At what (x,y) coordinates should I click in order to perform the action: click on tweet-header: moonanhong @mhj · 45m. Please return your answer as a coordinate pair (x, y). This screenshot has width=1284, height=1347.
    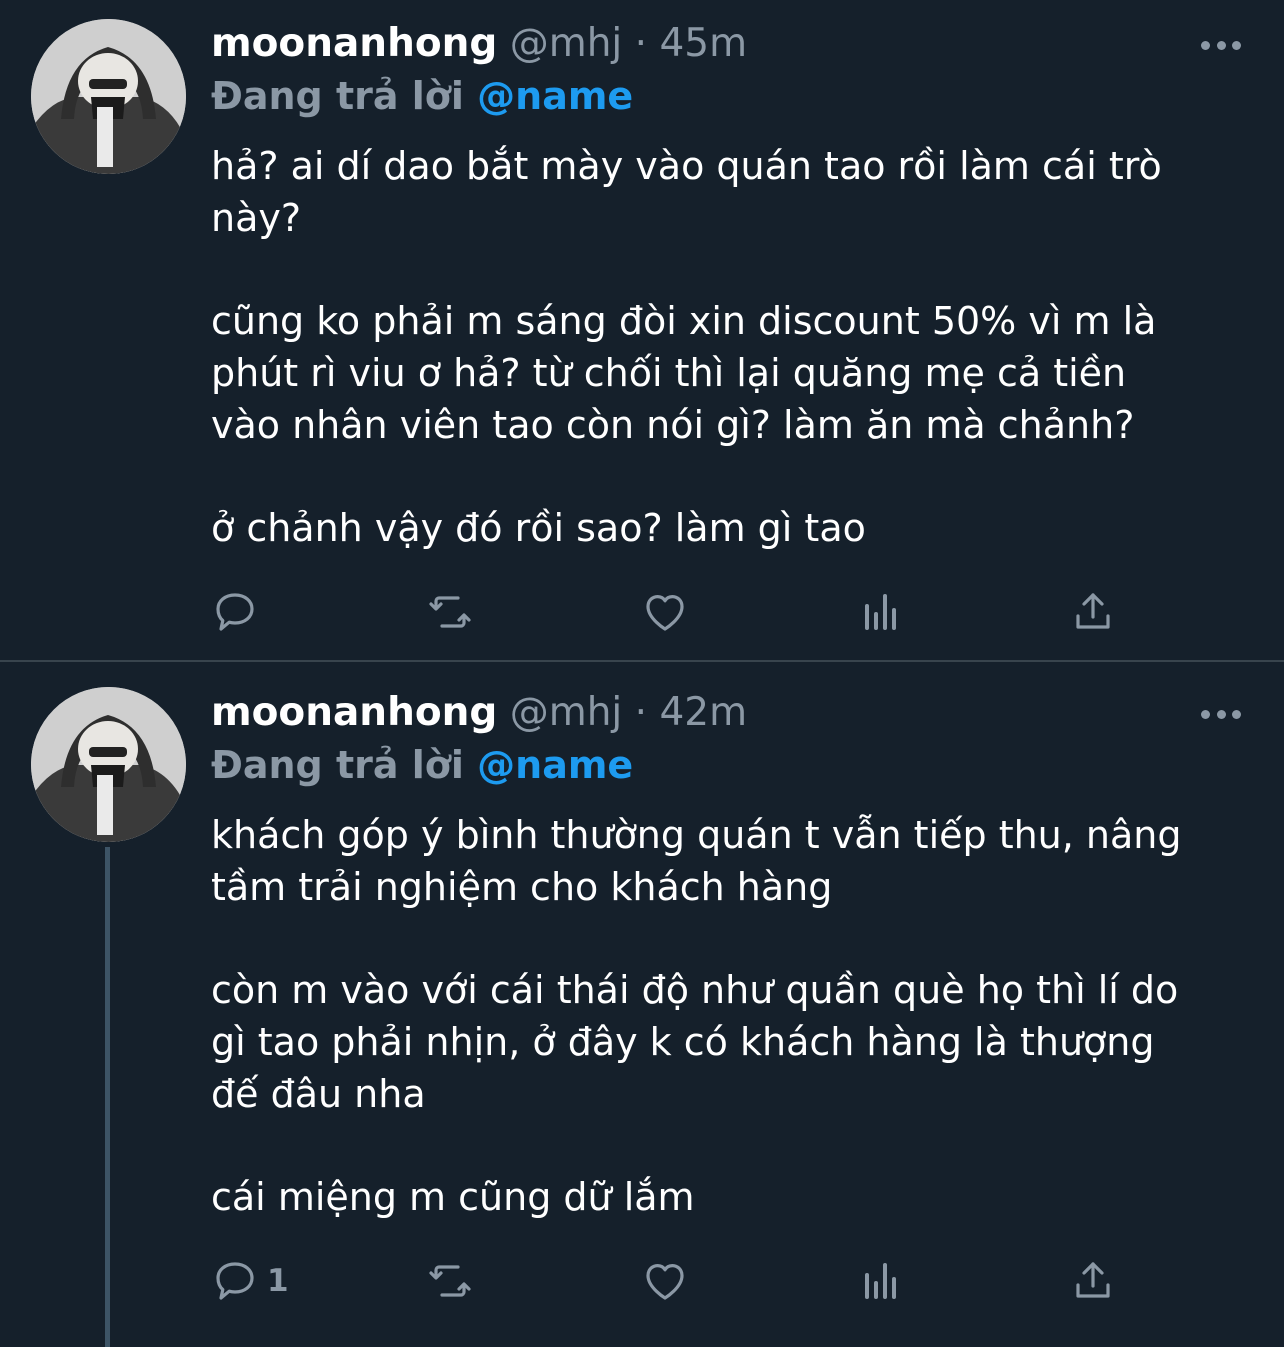
    Looking at the image, I should click on (479, 44).